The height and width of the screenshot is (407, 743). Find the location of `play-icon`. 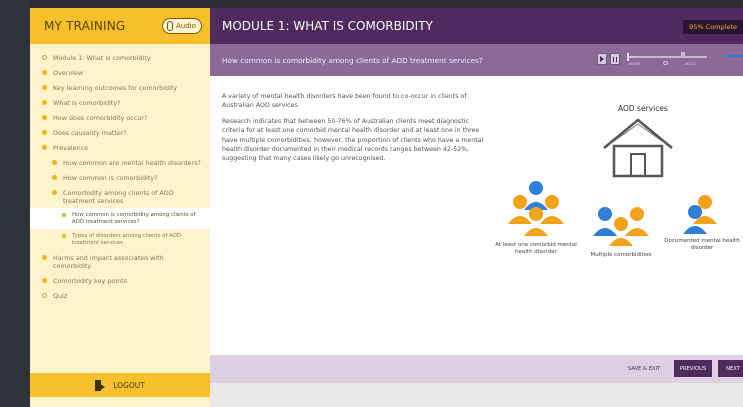

play-icon is located at coordinates (602, 59).